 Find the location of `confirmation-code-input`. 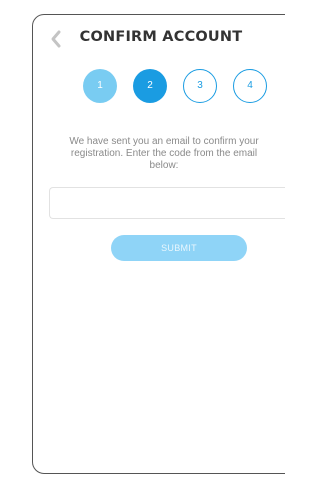

confirmation-code-input is located at coordinates (167, 203).